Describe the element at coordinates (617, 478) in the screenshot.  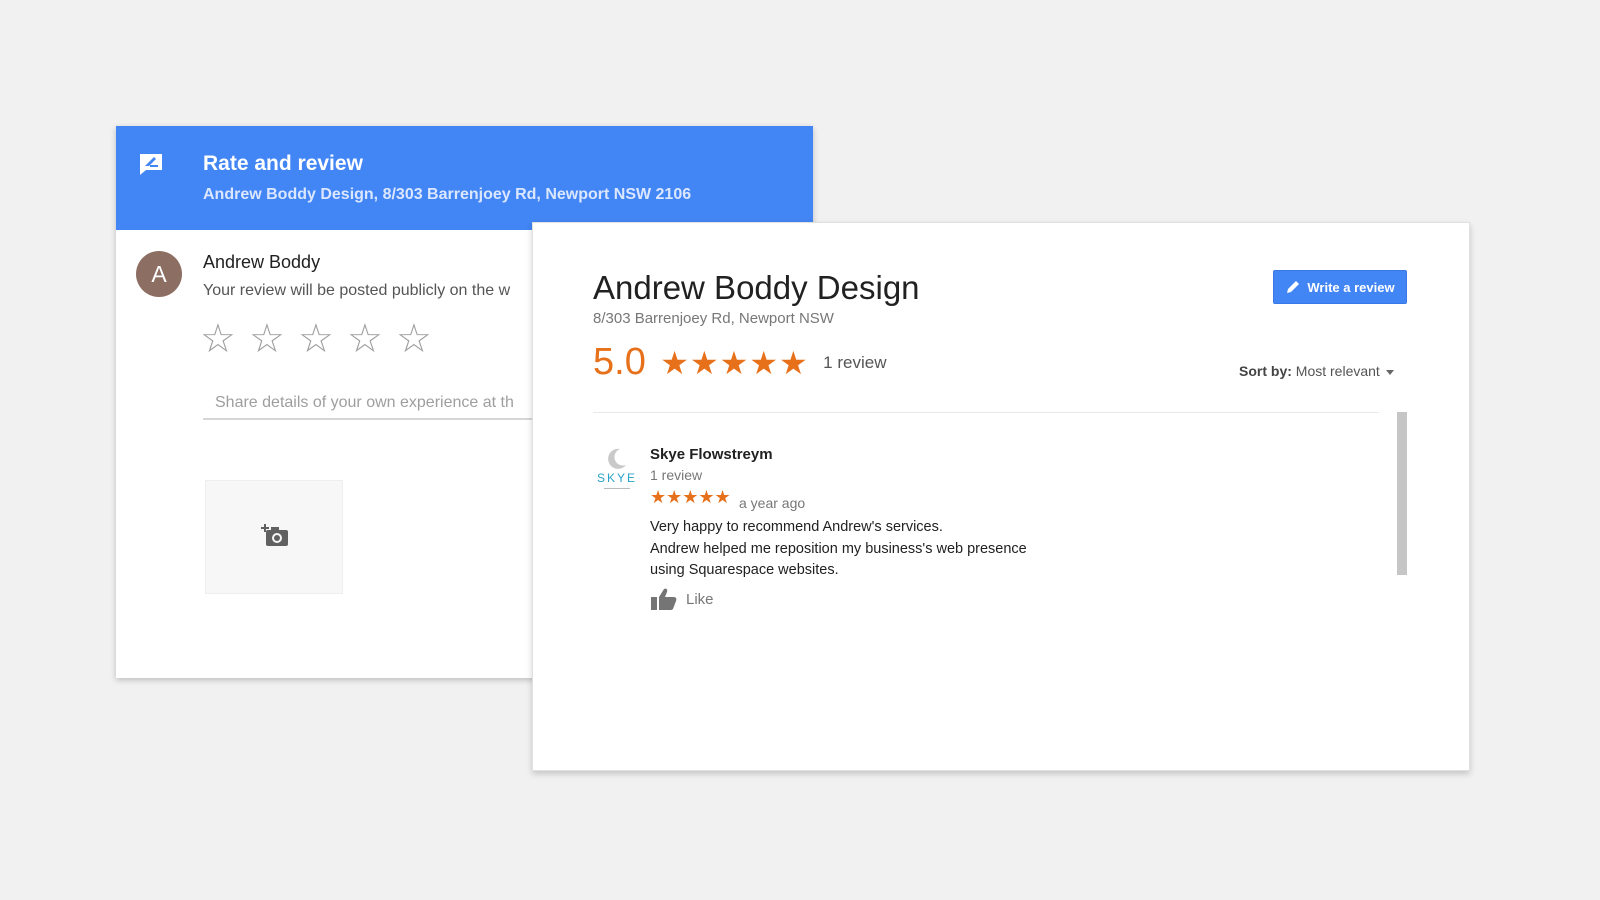
I see `reviewer-logo-text: SKYE` at that location.